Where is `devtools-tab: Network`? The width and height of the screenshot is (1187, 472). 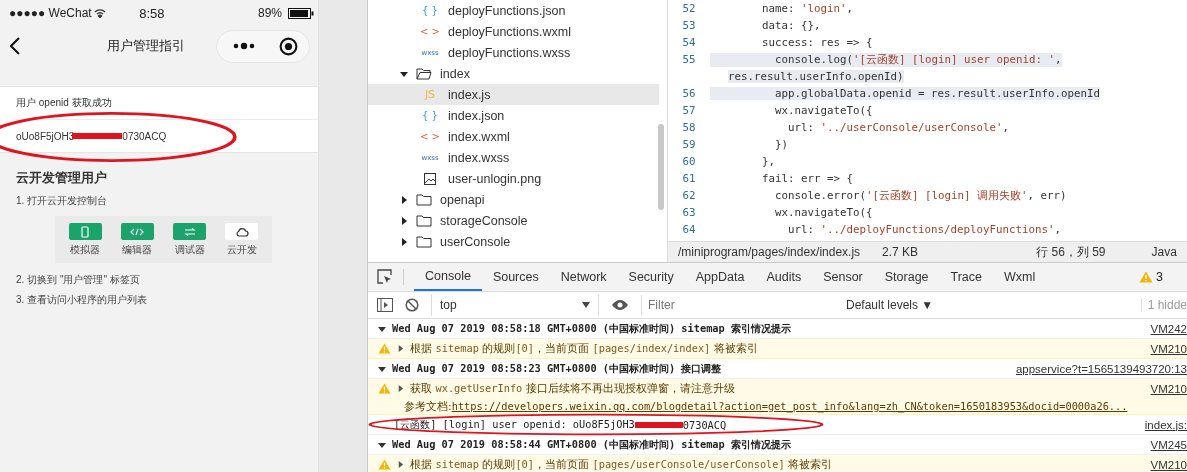
devtools-tab: Network is located at coordinates (583, 277).